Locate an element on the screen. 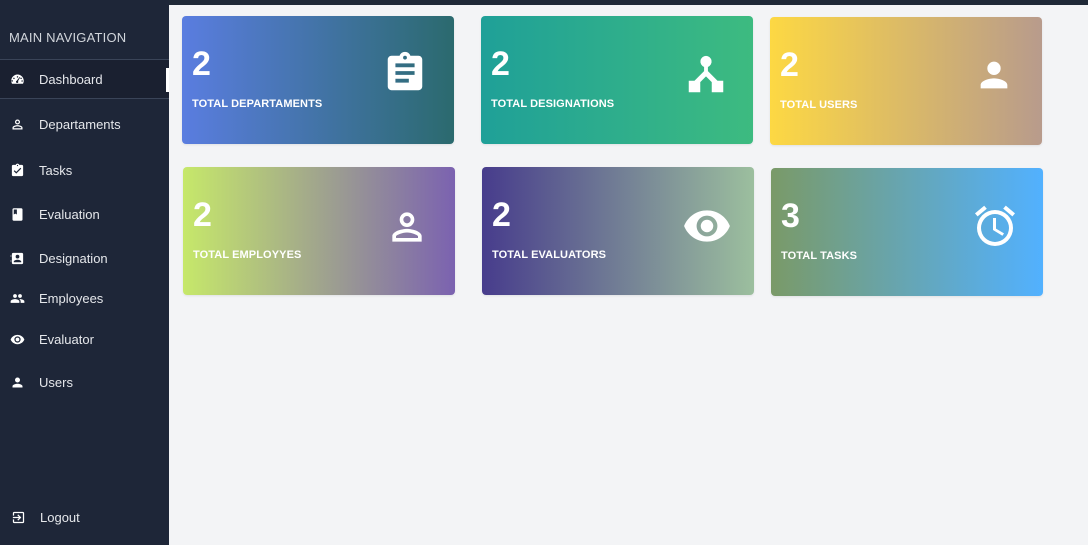 The width and height of the screenshot is (1088, 545). sidebar-item-evaluation: Evaluation is located at coordinates (84, 214).